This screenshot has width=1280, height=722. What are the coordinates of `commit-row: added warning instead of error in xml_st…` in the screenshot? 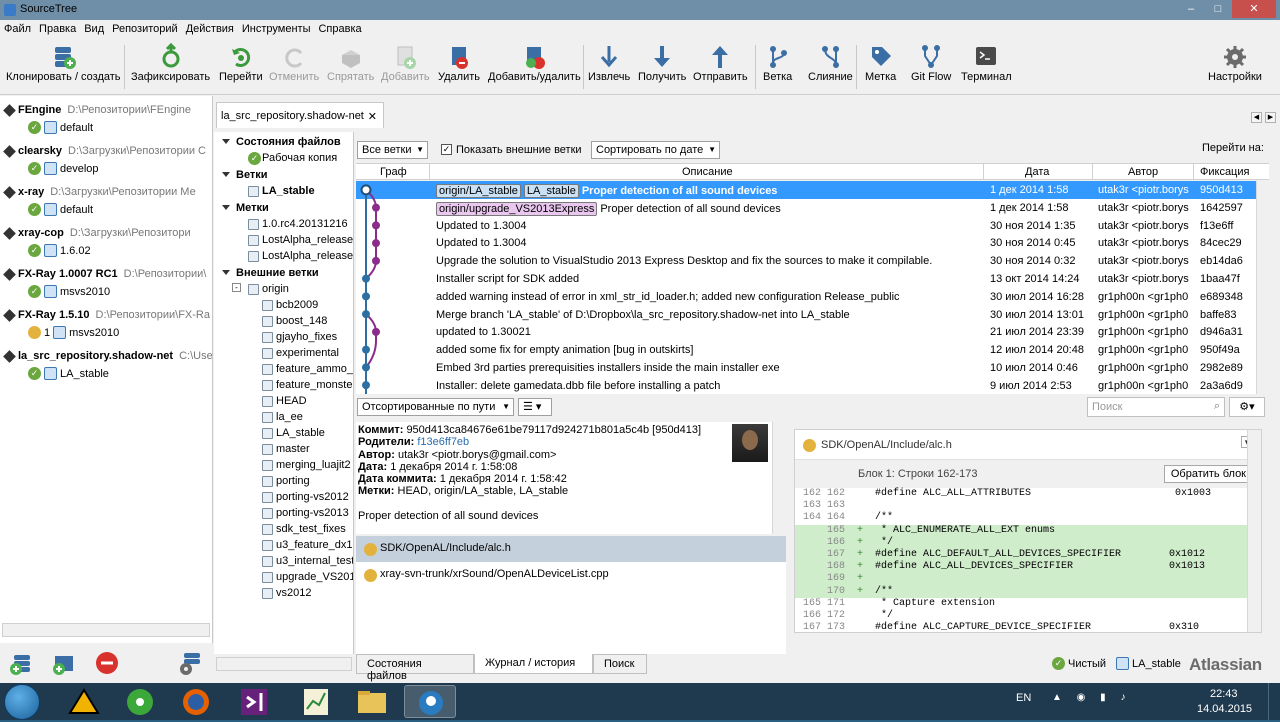 It's located at (806, 297).